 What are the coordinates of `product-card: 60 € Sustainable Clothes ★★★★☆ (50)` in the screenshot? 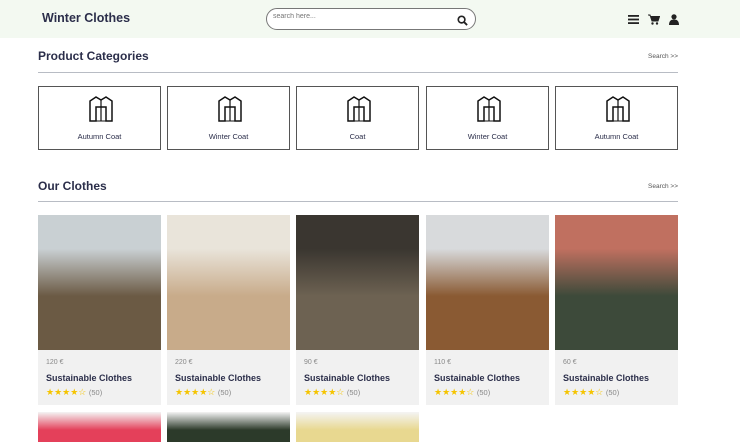 It's located at (616, 310).